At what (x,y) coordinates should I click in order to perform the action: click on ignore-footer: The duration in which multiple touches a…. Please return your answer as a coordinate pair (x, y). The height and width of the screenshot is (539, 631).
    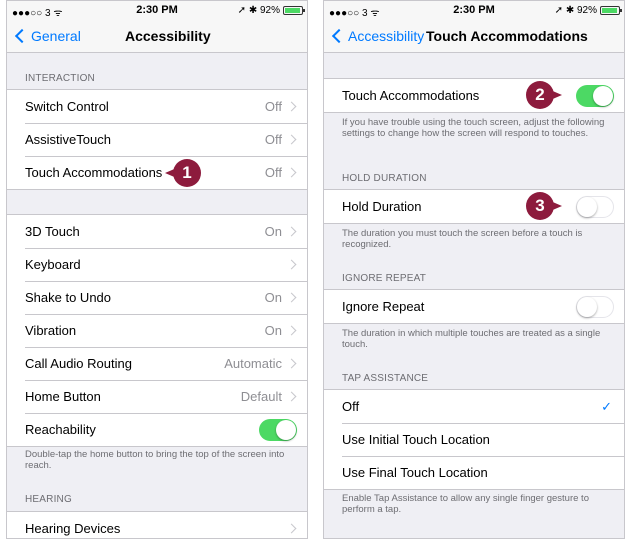
    Looking at the image, I should click on (471, 339).